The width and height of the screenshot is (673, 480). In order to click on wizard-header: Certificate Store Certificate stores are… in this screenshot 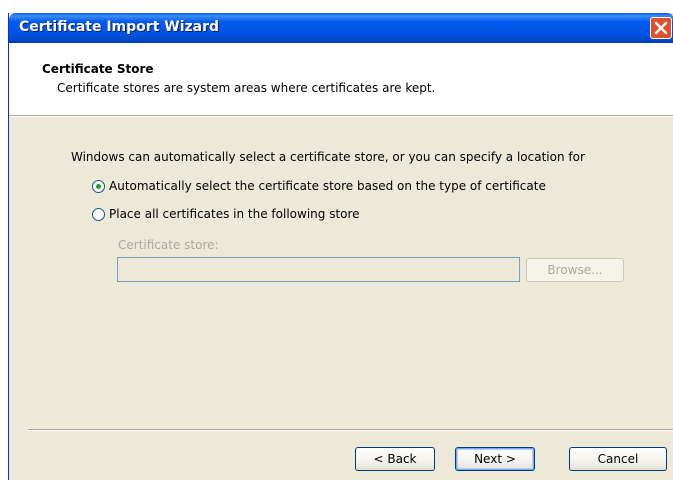, I will do `click(341, 79)`.